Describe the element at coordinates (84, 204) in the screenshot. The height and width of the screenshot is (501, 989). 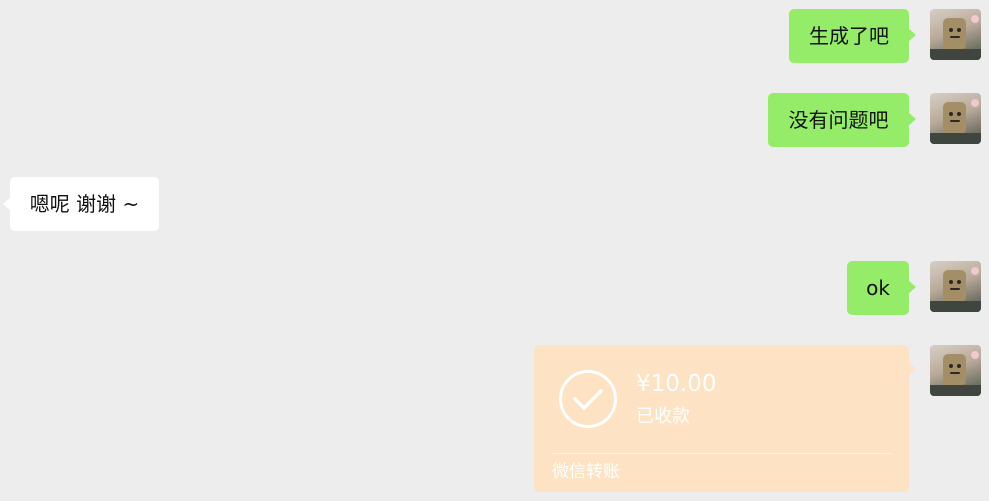
I see `message-text: 嗯呢 谢谢 ~` at that location.